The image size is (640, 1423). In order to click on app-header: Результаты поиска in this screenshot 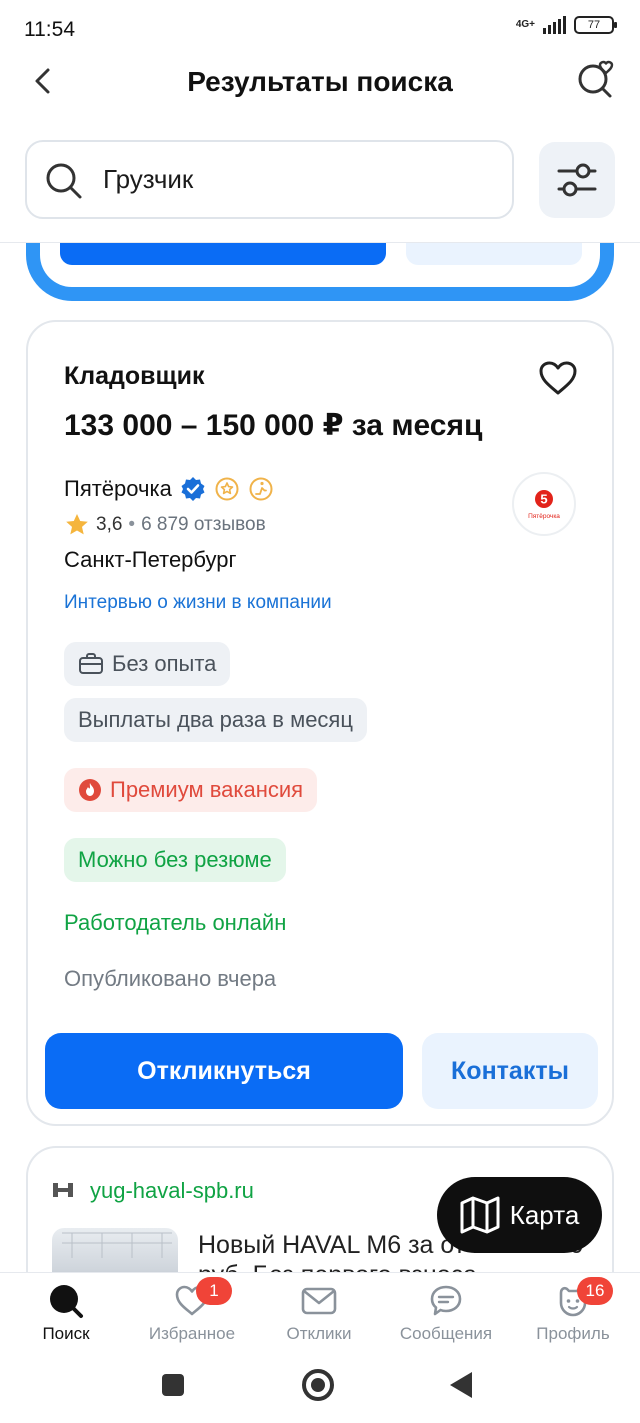, I will do `click(320, 83)`.